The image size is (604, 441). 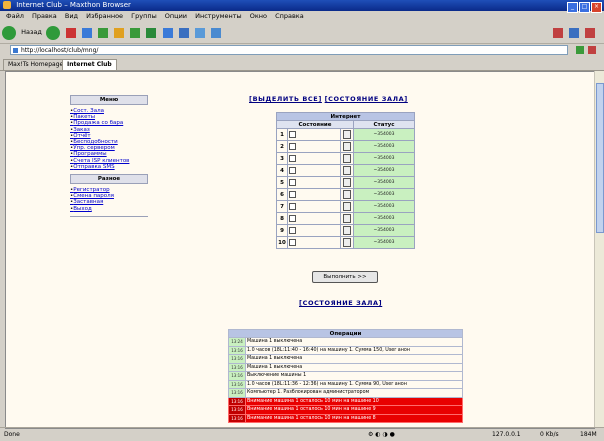 What do you see at coordinates (302, 434) in the screenshot?
I see `status-bar: Done ⚙ ◐ ◑ ● 127.0.0.1 0 Kb/s 184M` at bounding box center [302, 434].